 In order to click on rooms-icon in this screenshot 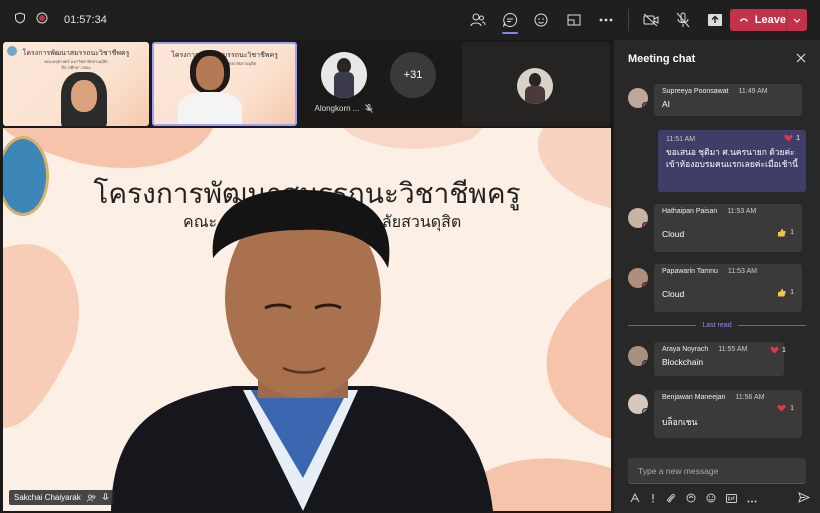, I will do `click(574, 20)`.